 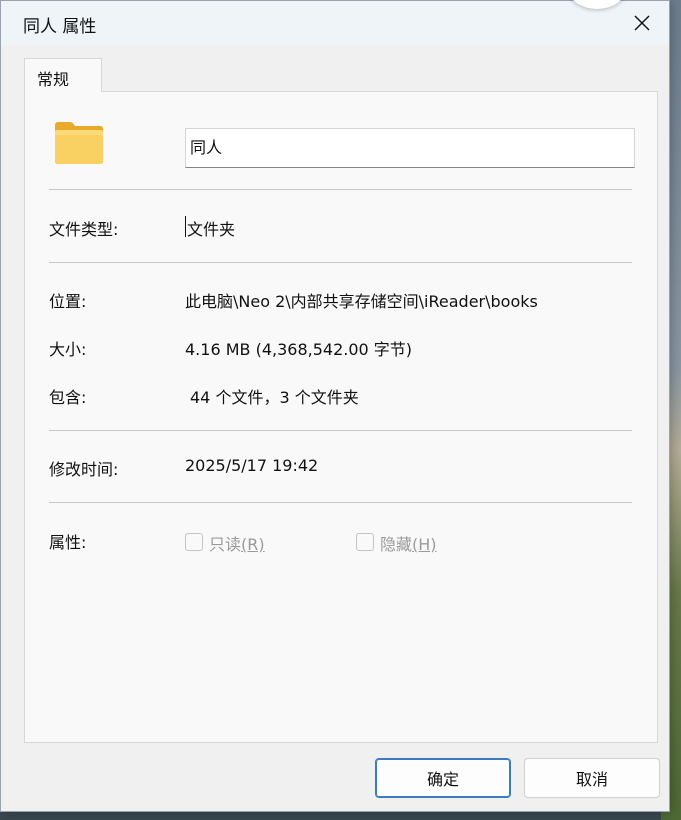 I want to click on window-title: 同人 属性, so click(x=60, y=27).